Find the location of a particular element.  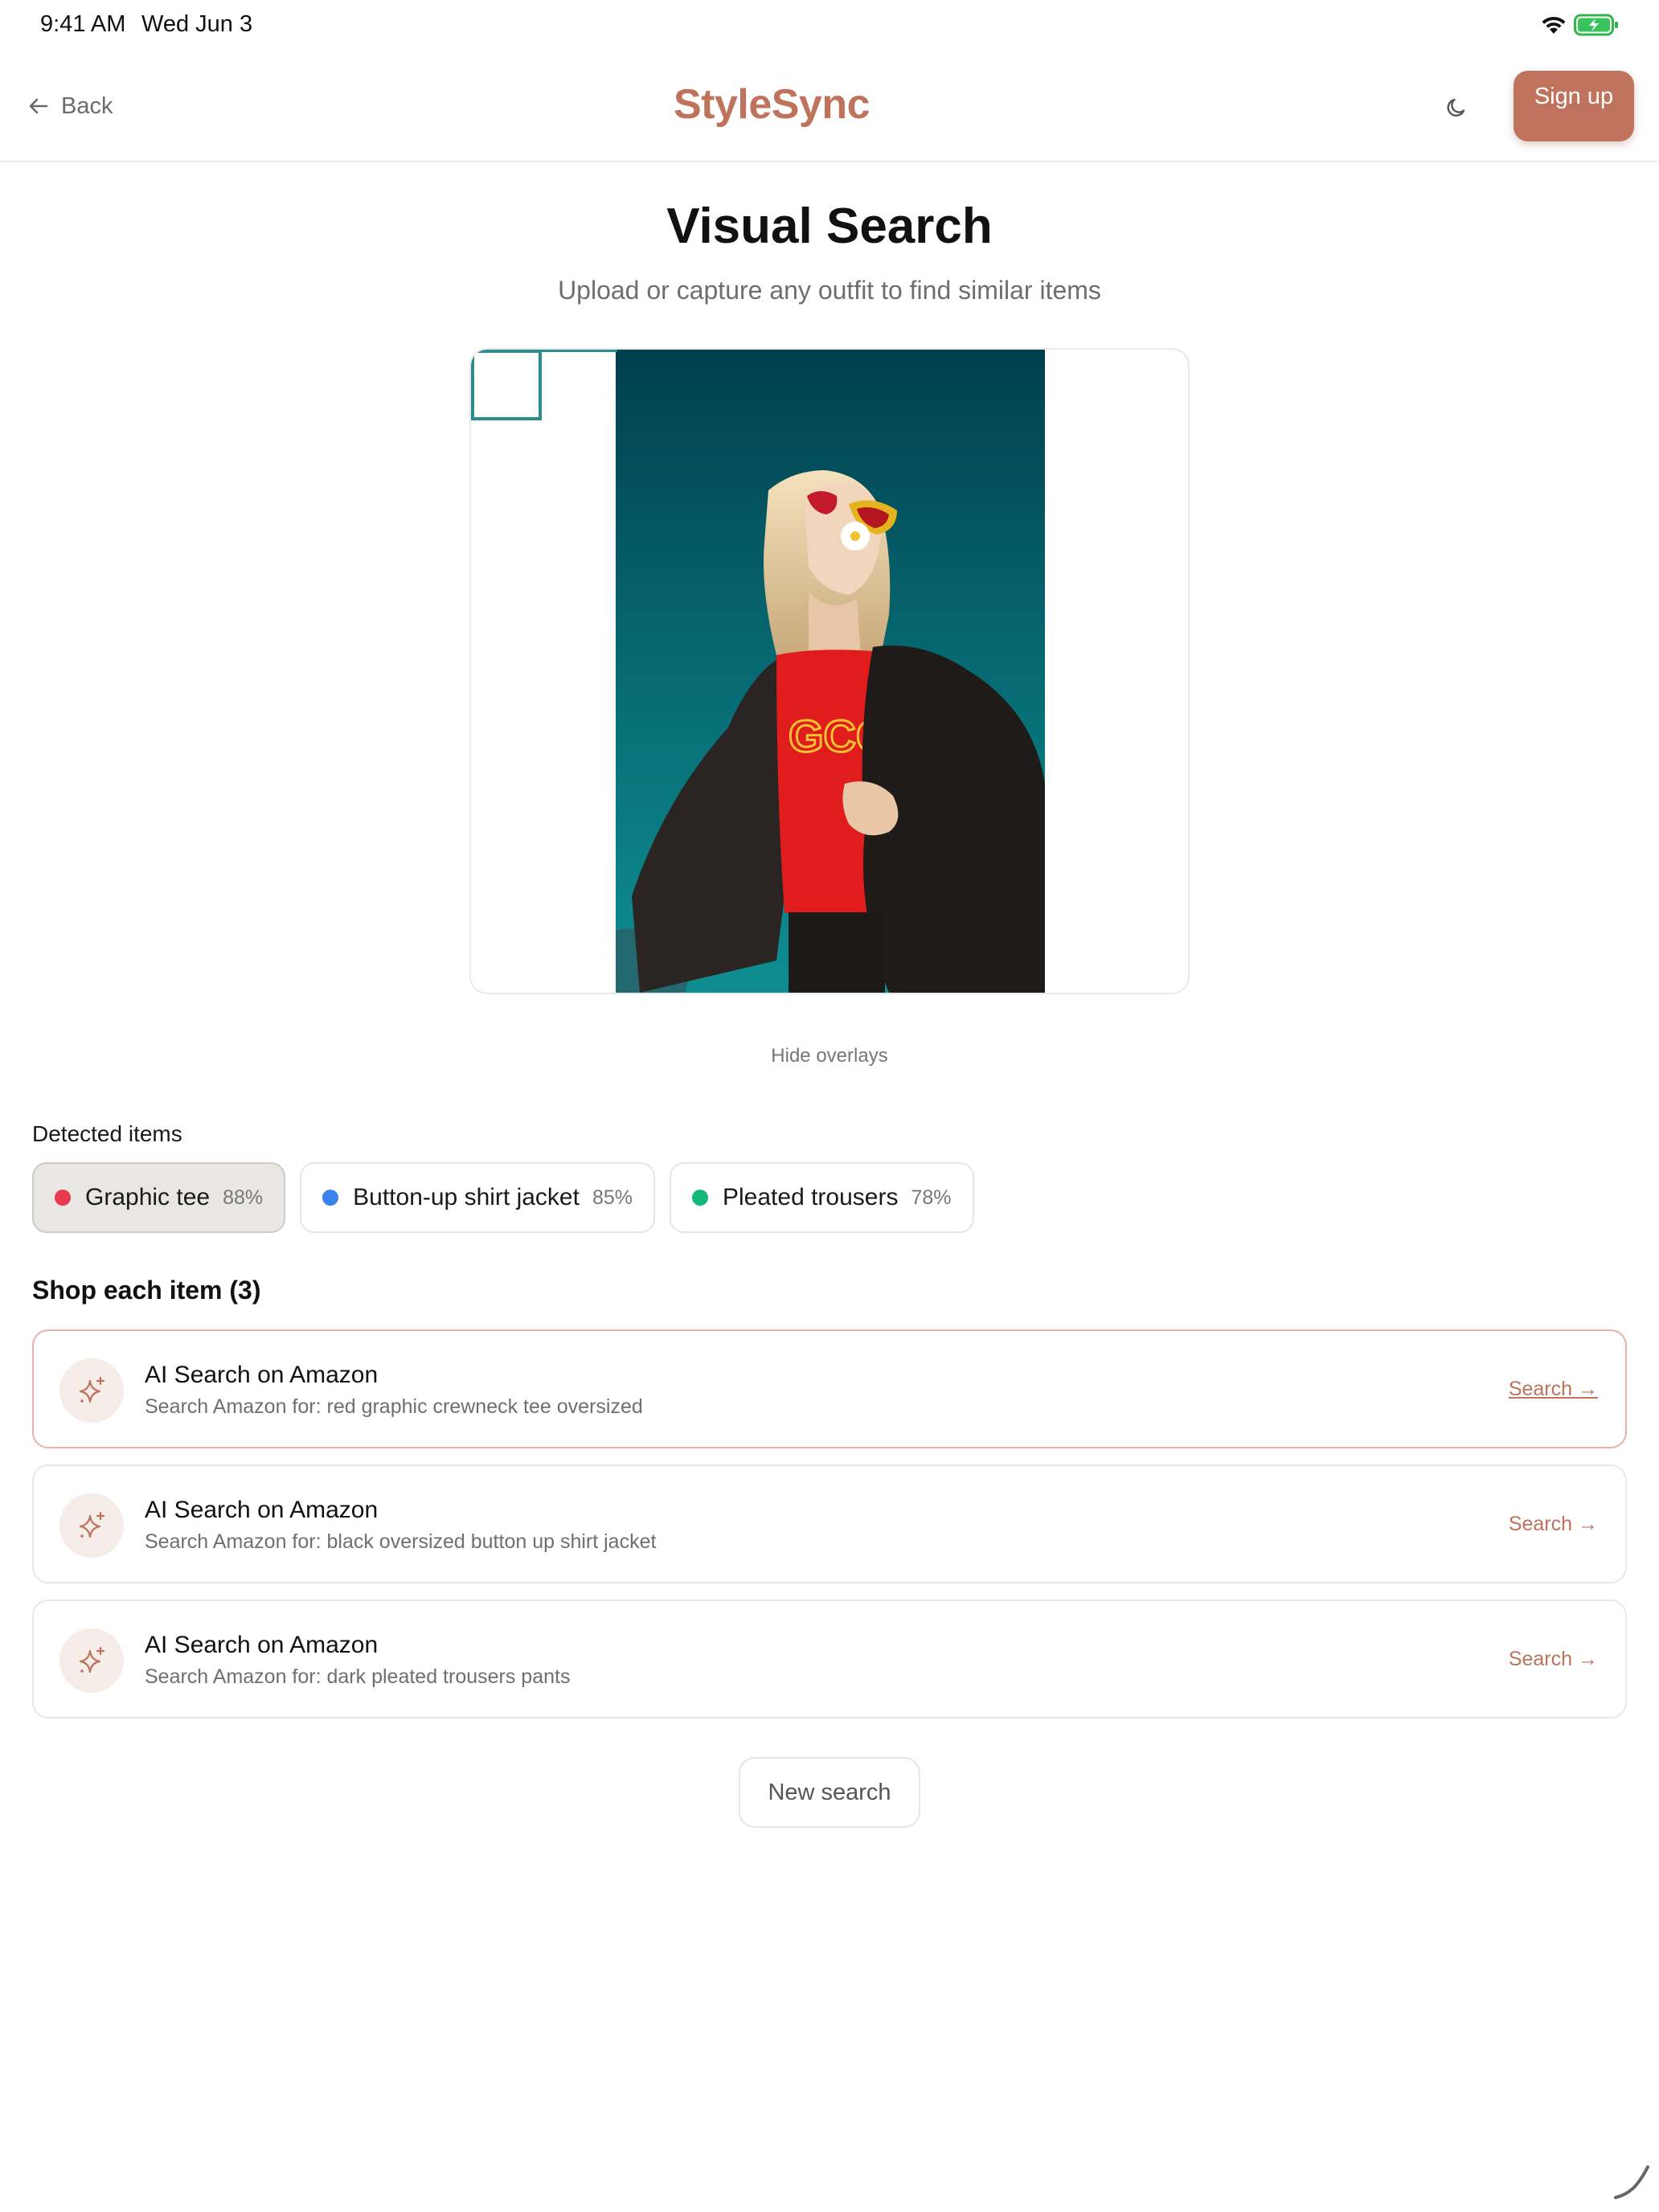

status-time: 9:41 AM is located at coordinates (83, 24).